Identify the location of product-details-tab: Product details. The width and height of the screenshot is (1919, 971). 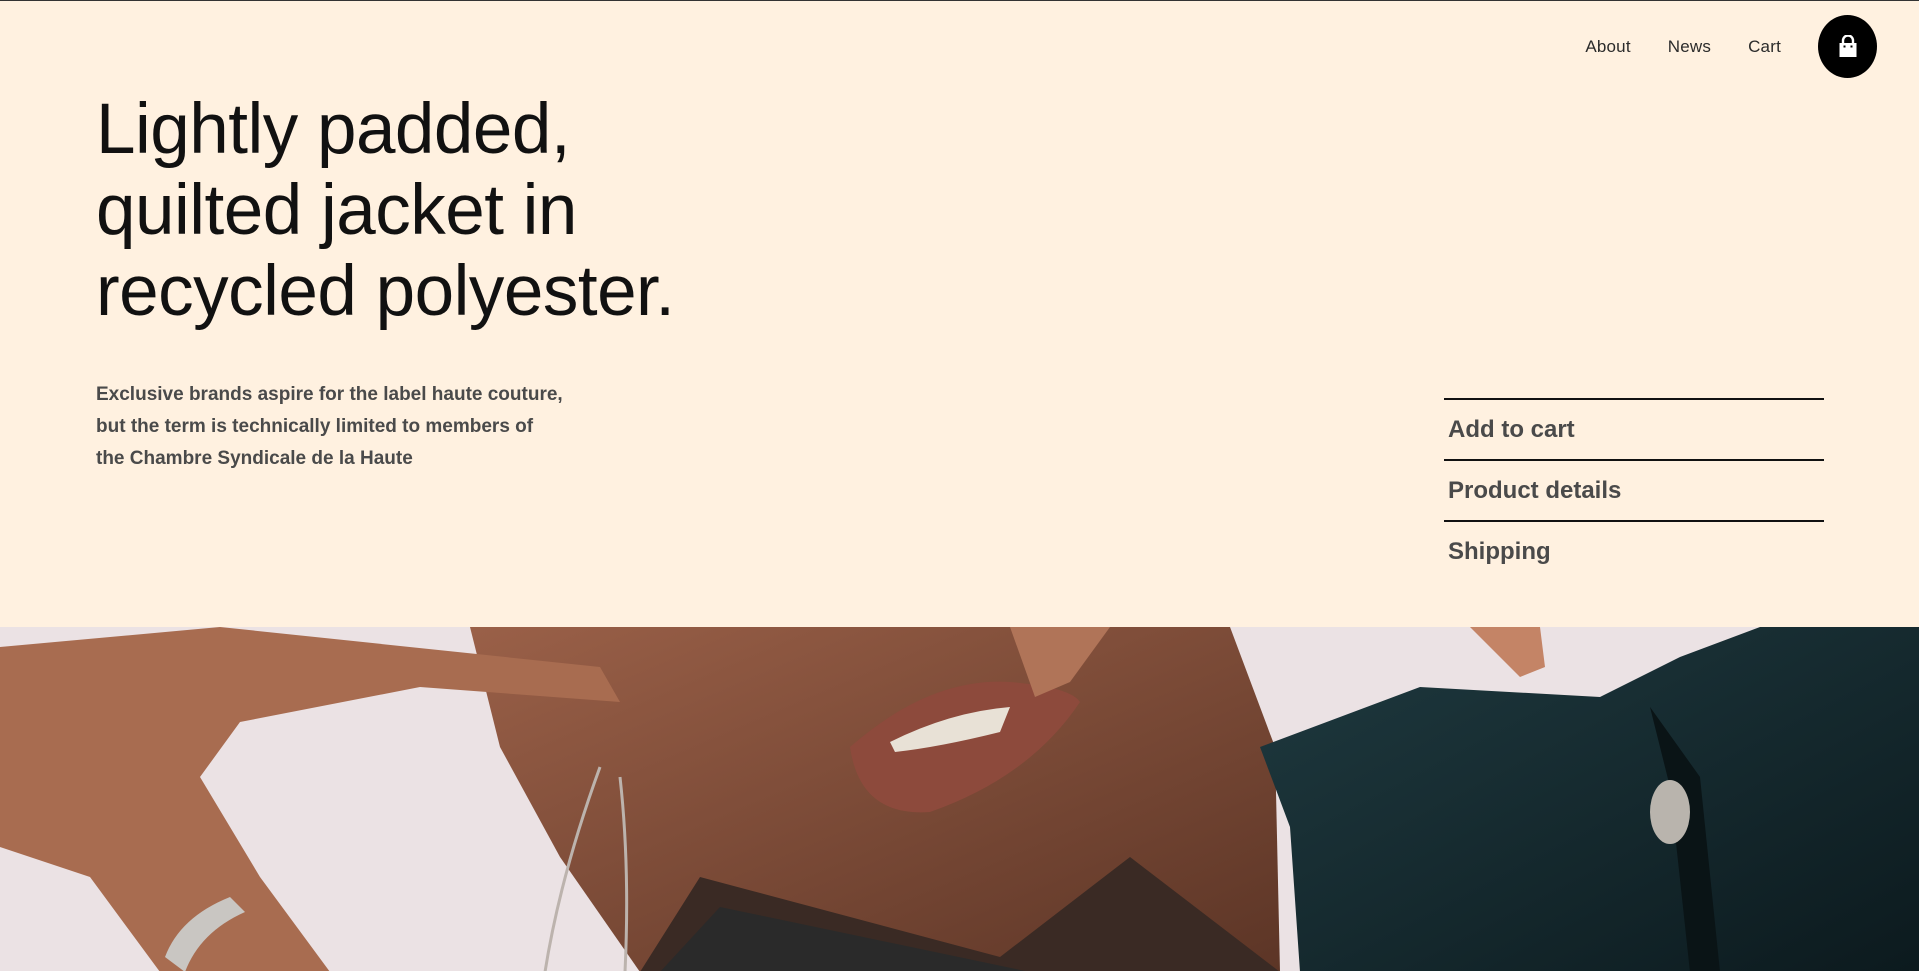
(1634, 489).